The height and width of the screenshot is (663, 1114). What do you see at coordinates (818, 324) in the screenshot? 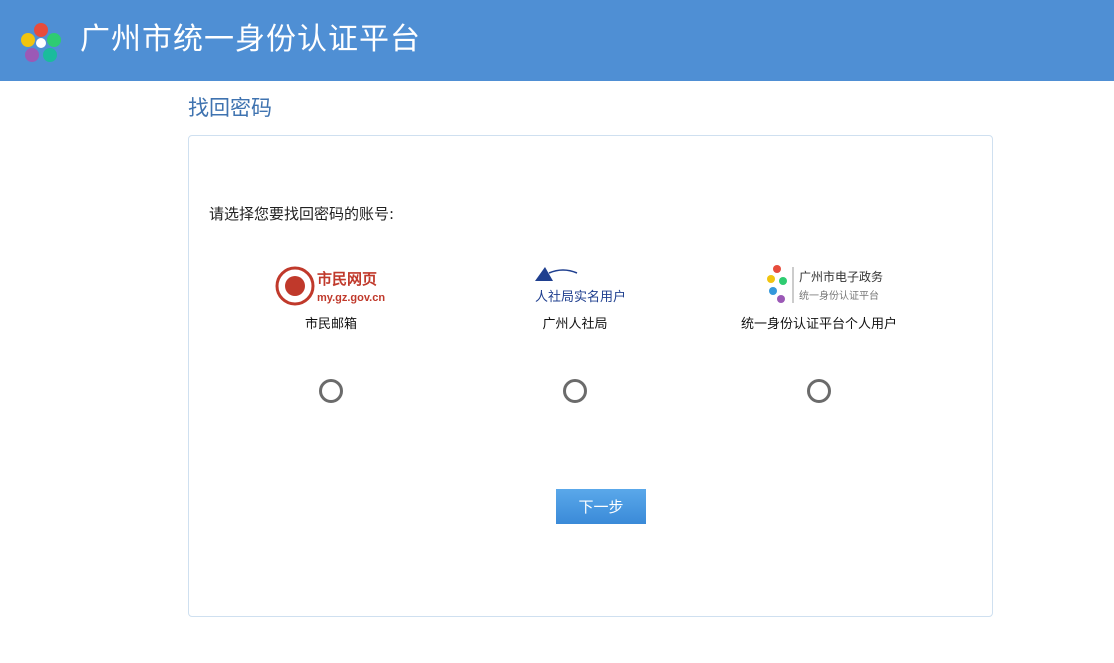
I see `option-label-unified-personal: 统一身份认证平台个人用户` at bounding box center [818, 324].